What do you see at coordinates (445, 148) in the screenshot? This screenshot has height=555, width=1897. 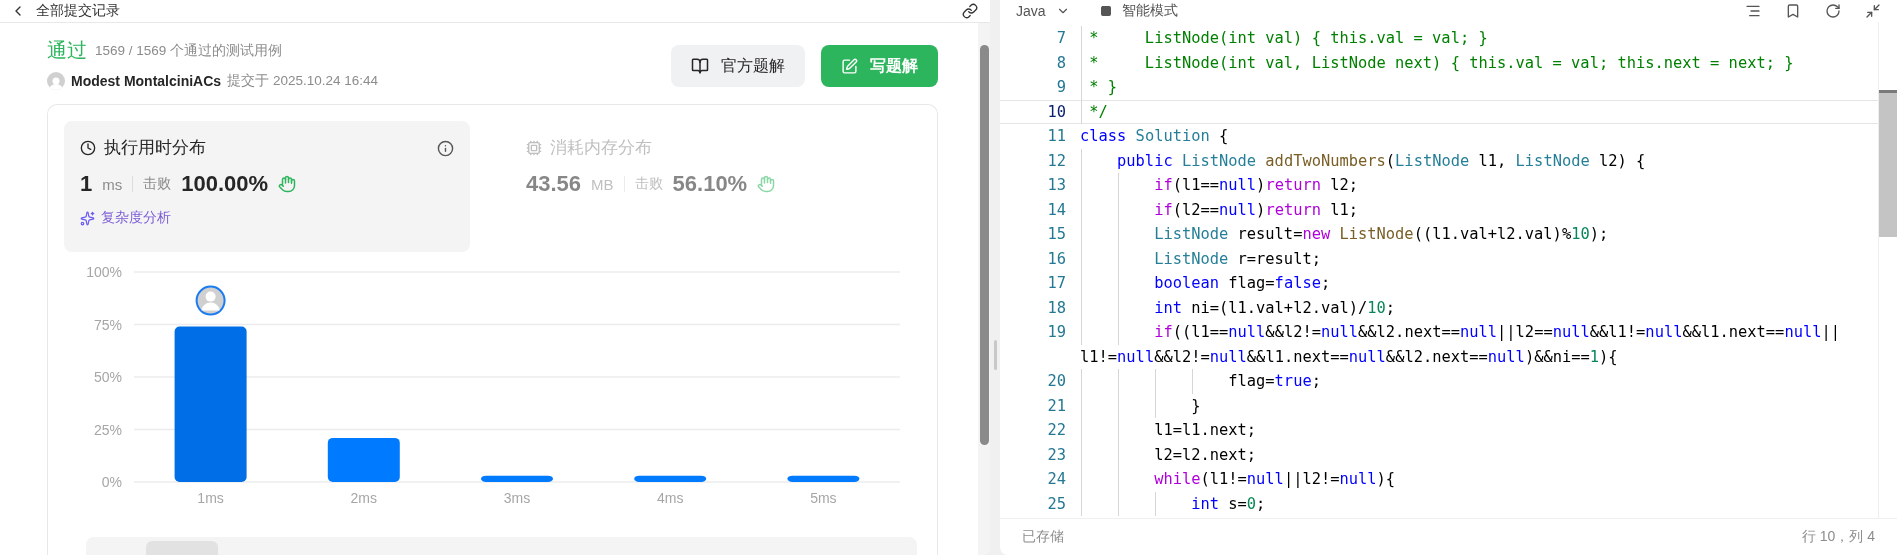 I see `info-icon` at bounding box center [445, 148].